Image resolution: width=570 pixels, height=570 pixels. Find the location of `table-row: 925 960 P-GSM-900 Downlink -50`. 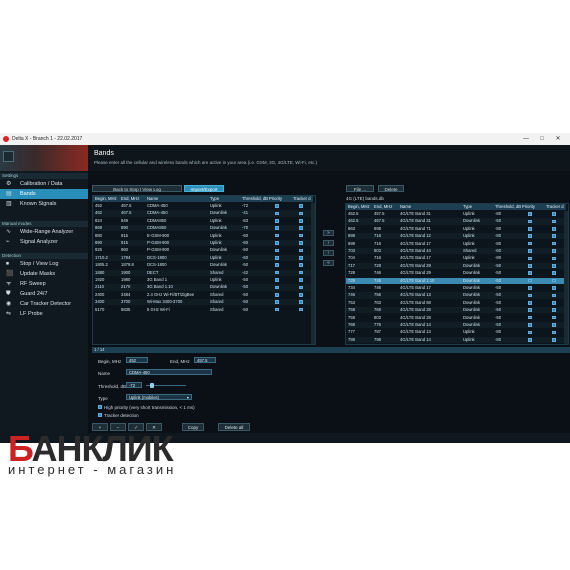

table-row: 925 960 P-GSM-900 Downlink -50 is located at coordinates (203, 250).